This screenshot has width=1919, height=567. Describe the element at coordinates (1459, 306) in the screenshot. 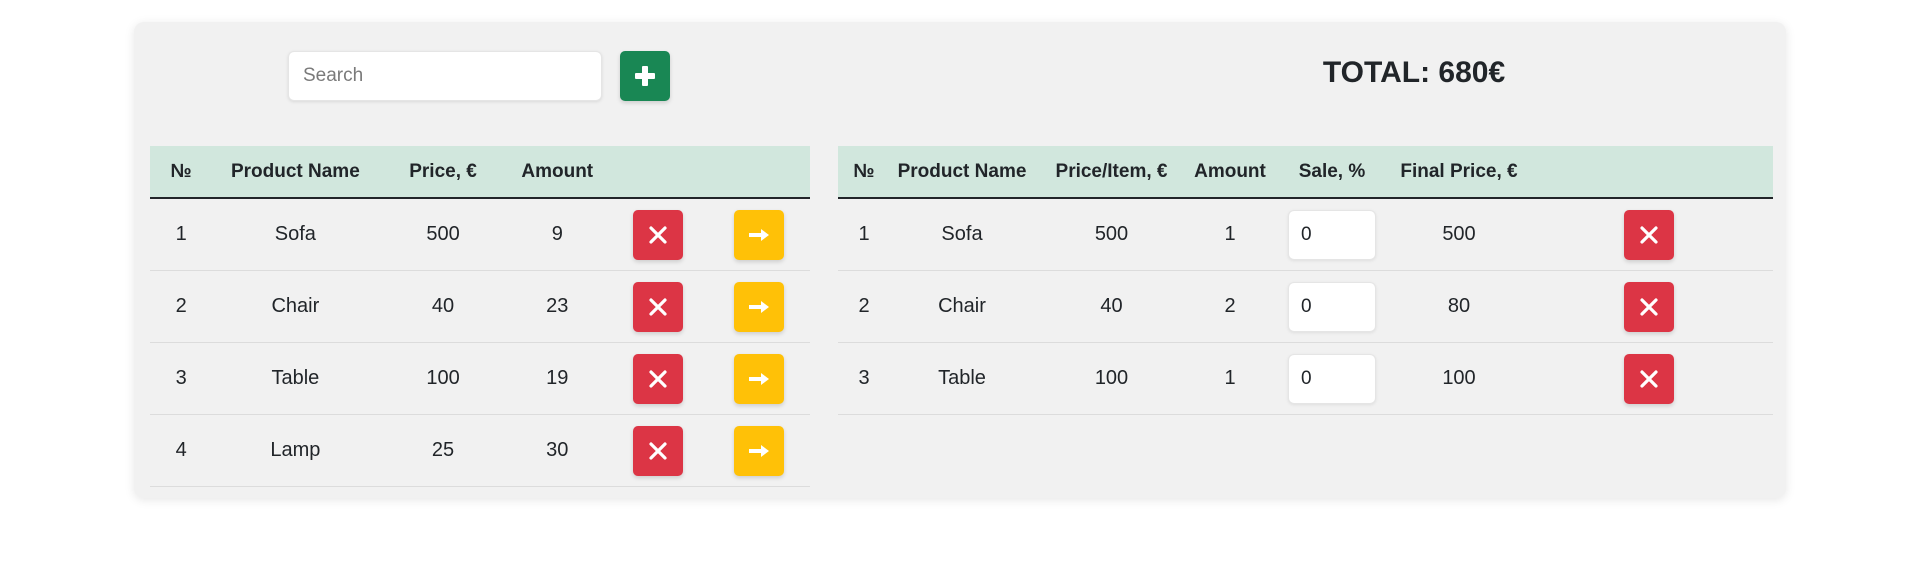

I see `final-price: 80` at that location.